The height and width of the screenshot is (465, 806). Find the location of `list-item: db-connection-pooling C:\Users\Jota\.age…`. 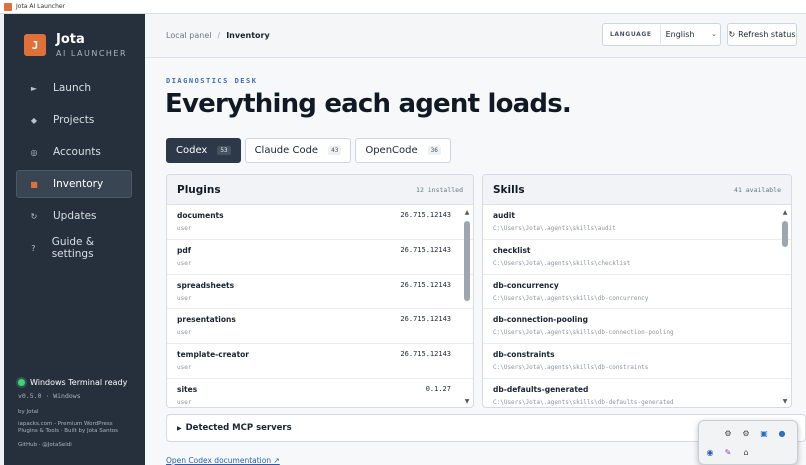

list-item: db-connection-pooling C:\Users\Jota\.age… is located at coordinates (637, 327).